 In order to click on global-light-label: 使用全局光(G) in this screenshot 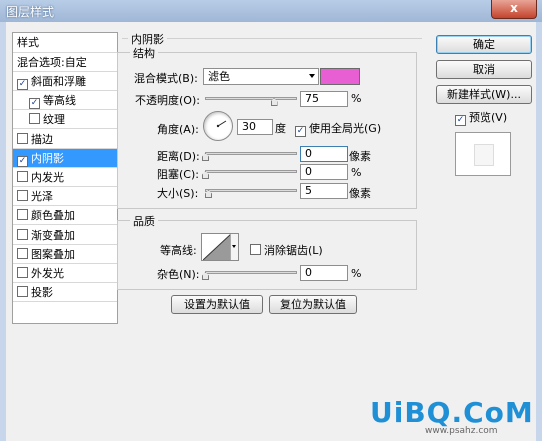, I will do `click(345, 128)`.